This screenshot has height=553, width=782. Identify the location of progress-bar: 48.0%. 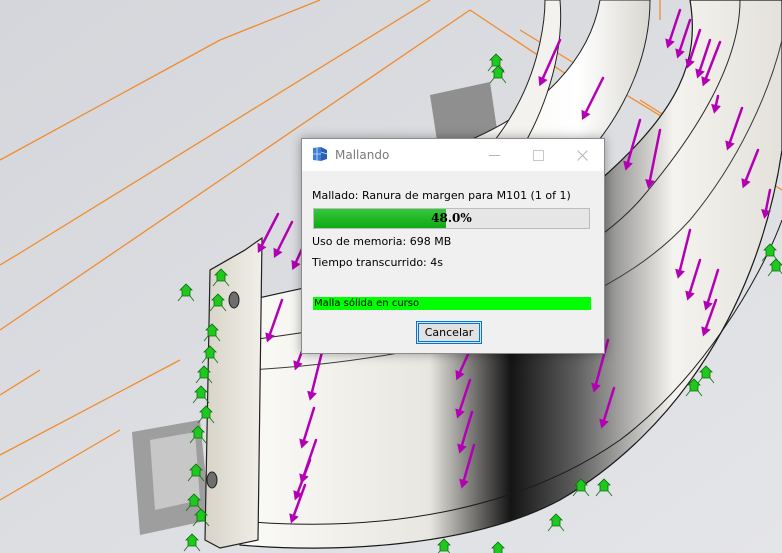
(451, 218).